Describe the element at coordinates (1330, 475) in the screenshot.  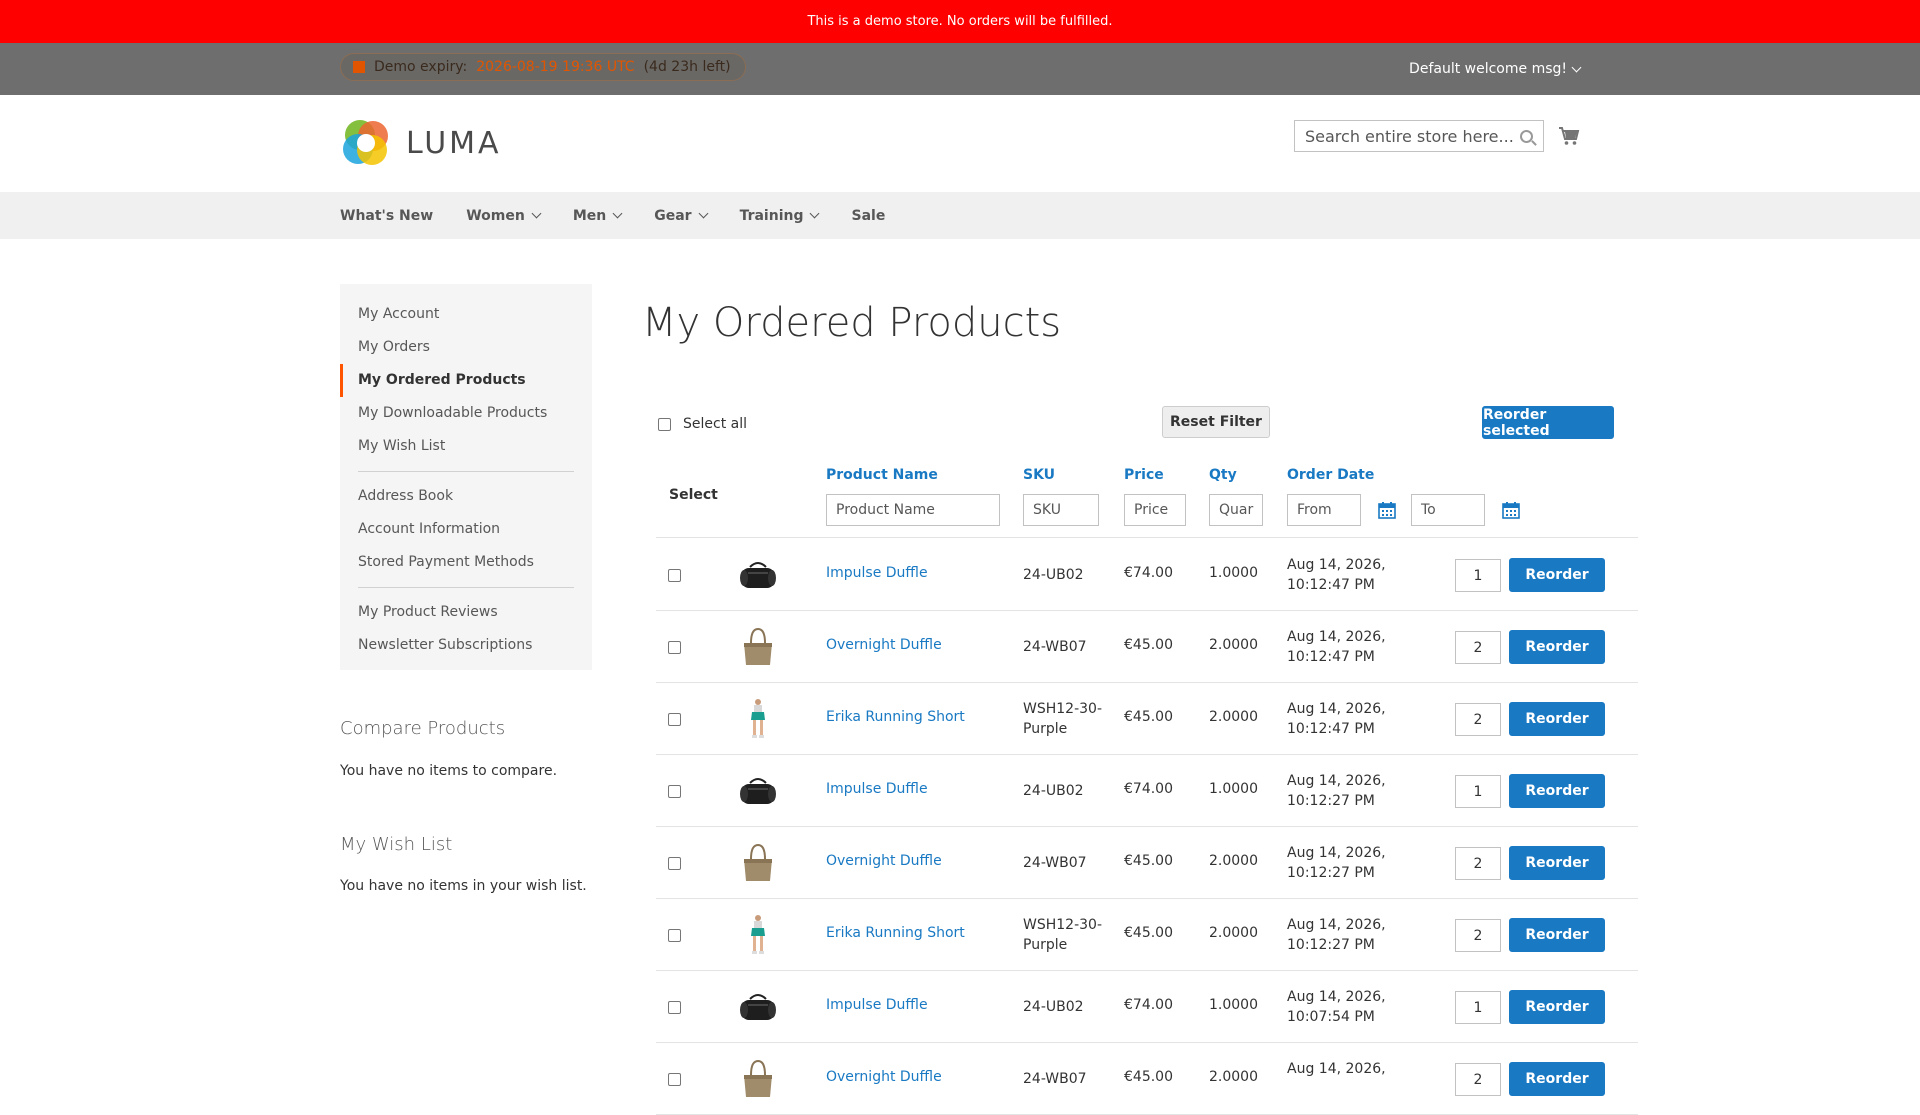
I see `column-header-order-date: Order Date` at that location.